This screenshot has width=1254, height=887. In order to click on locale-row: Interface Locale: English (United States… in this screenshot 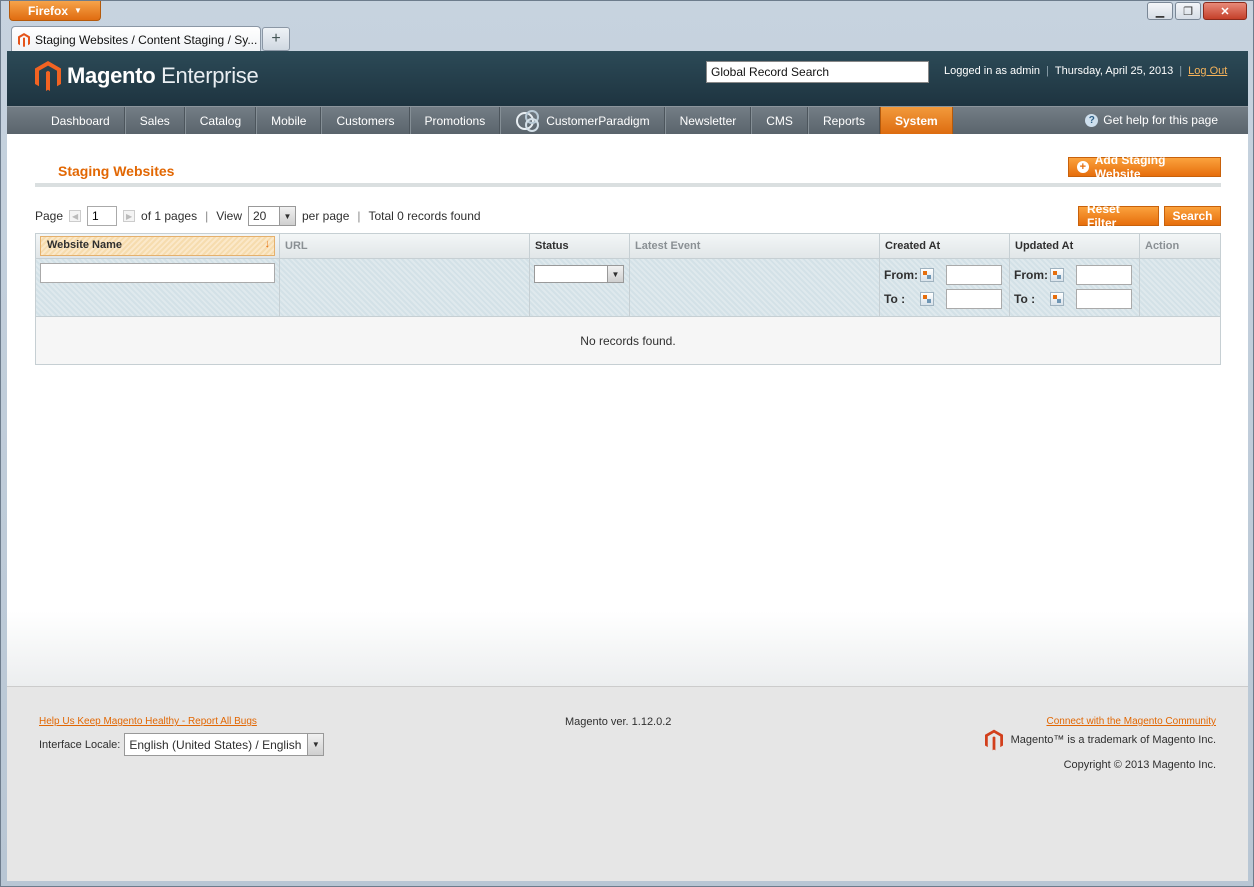, I will do `click(182, 744)`.